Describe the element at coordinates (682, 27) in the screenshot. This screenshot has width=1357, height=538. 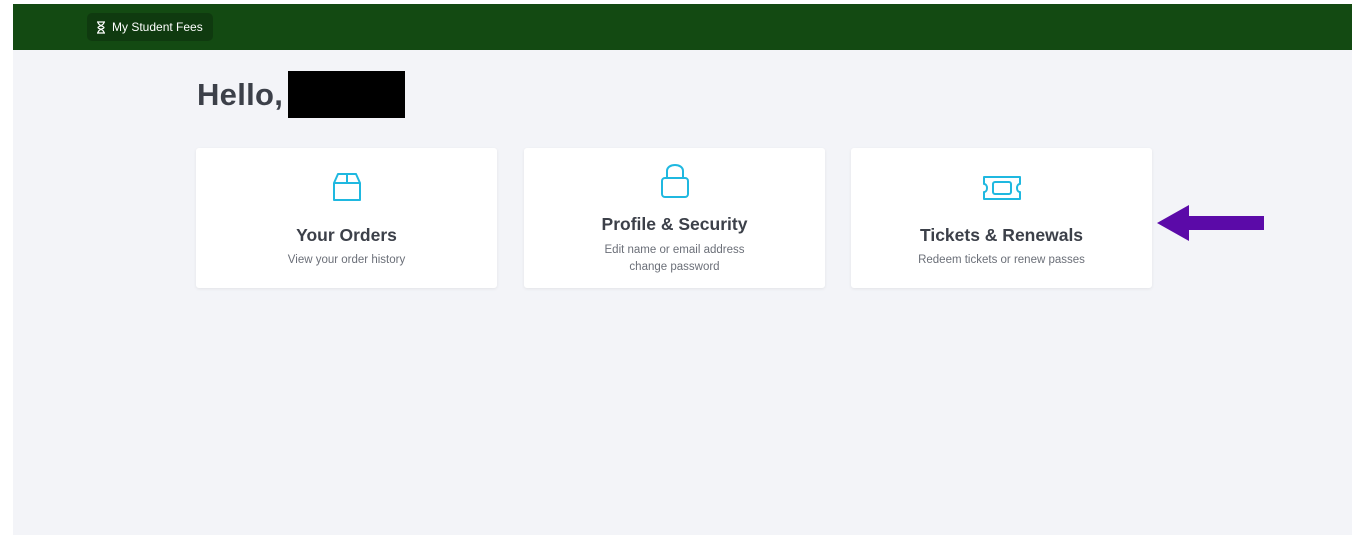
I see `top-navigation-bar: My Student Fees` at that location.